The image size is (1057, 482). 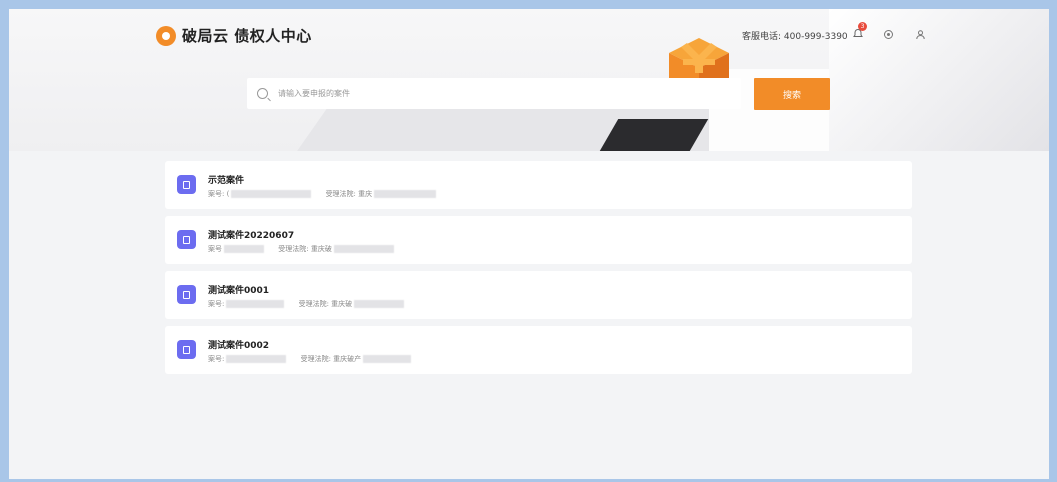 What do you see at coordinates (251, 236) in the screenshot?
I see `case-title: 测试案件20220607` at bounding box center [251, 236].